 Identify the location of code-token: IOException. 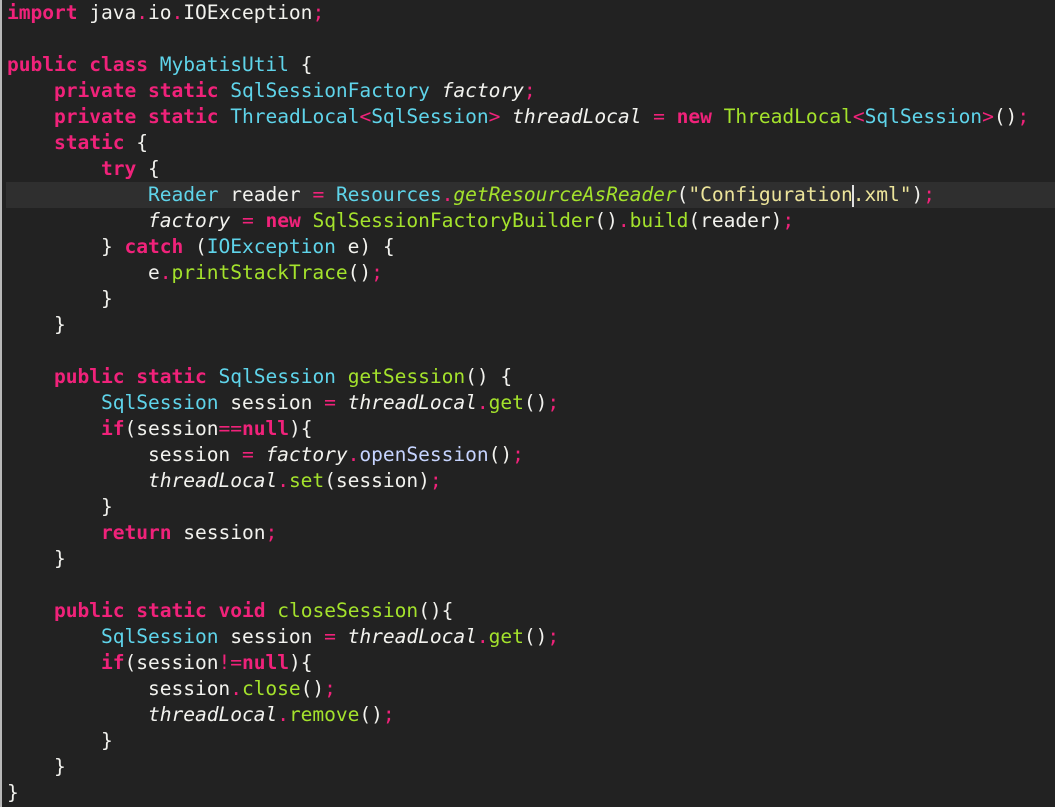
(248, 12).